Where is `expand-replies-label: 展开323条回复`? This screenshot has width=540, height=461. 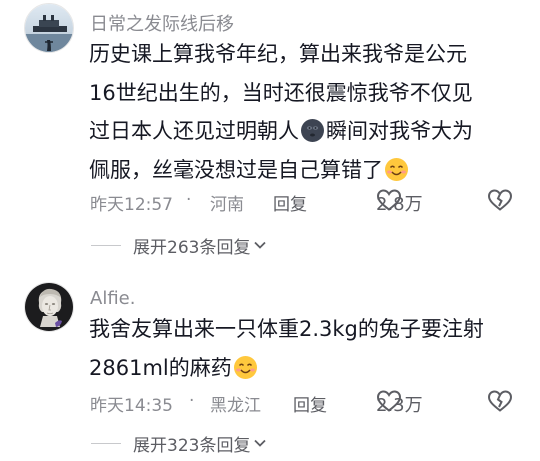
expand-replies-label: 展开323条回复 is located at coordinates (192, 445).